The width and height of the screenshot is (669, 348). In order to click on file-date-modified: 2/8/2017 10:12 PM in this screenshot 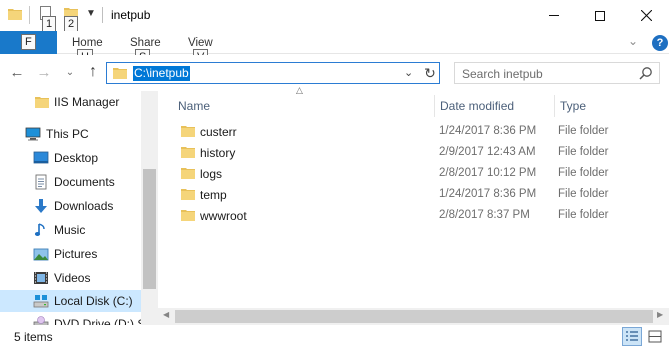, I will do `click(488, 173)`.